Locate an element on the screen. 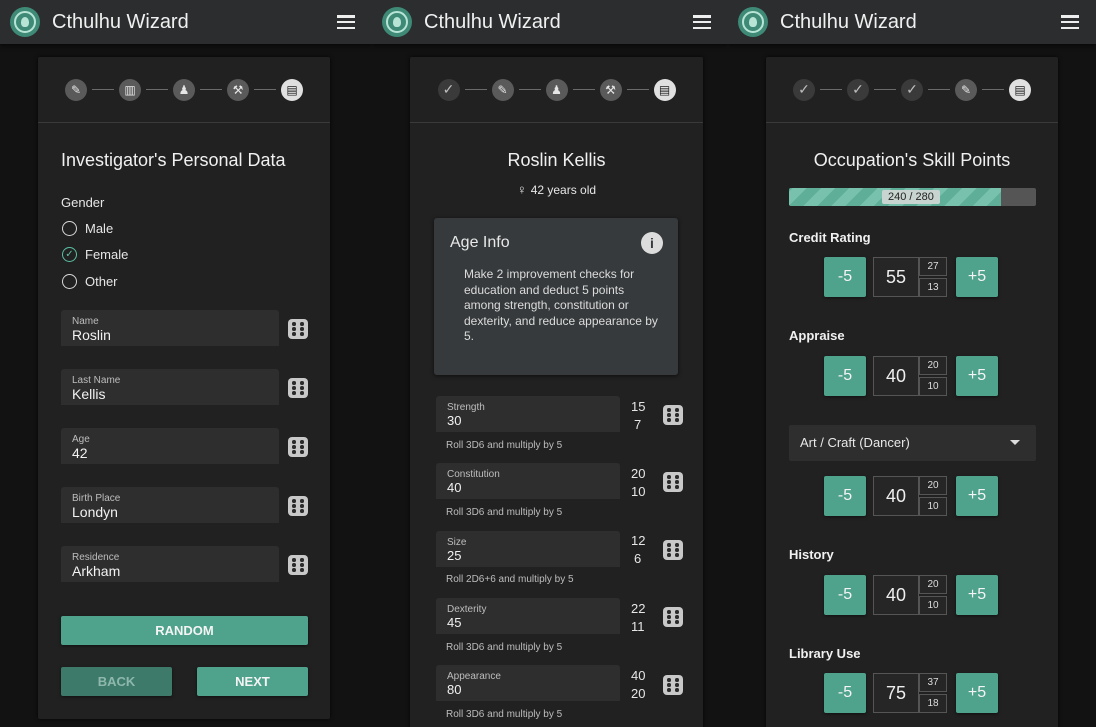 Image resolution: width=1096 pixels, height=727 pixels. info-icon: i is located at coordinates (652, 243).